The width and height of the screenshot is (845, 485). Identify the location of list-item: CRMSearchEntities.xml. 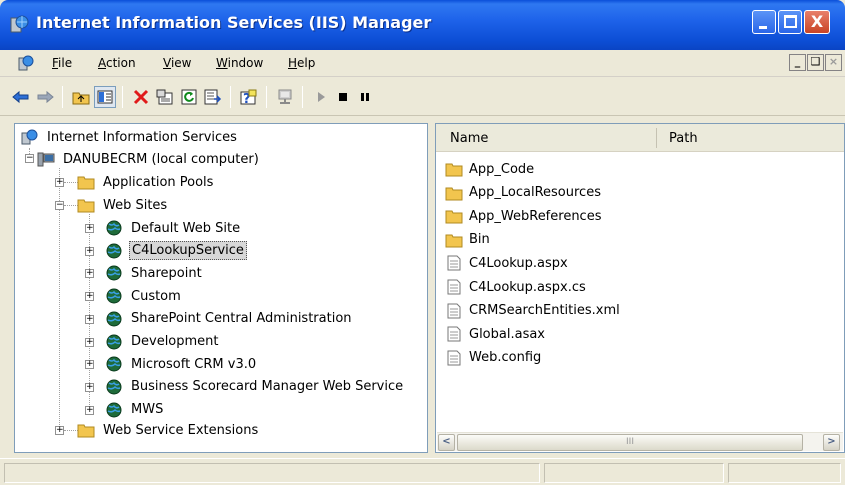
(532, 311).